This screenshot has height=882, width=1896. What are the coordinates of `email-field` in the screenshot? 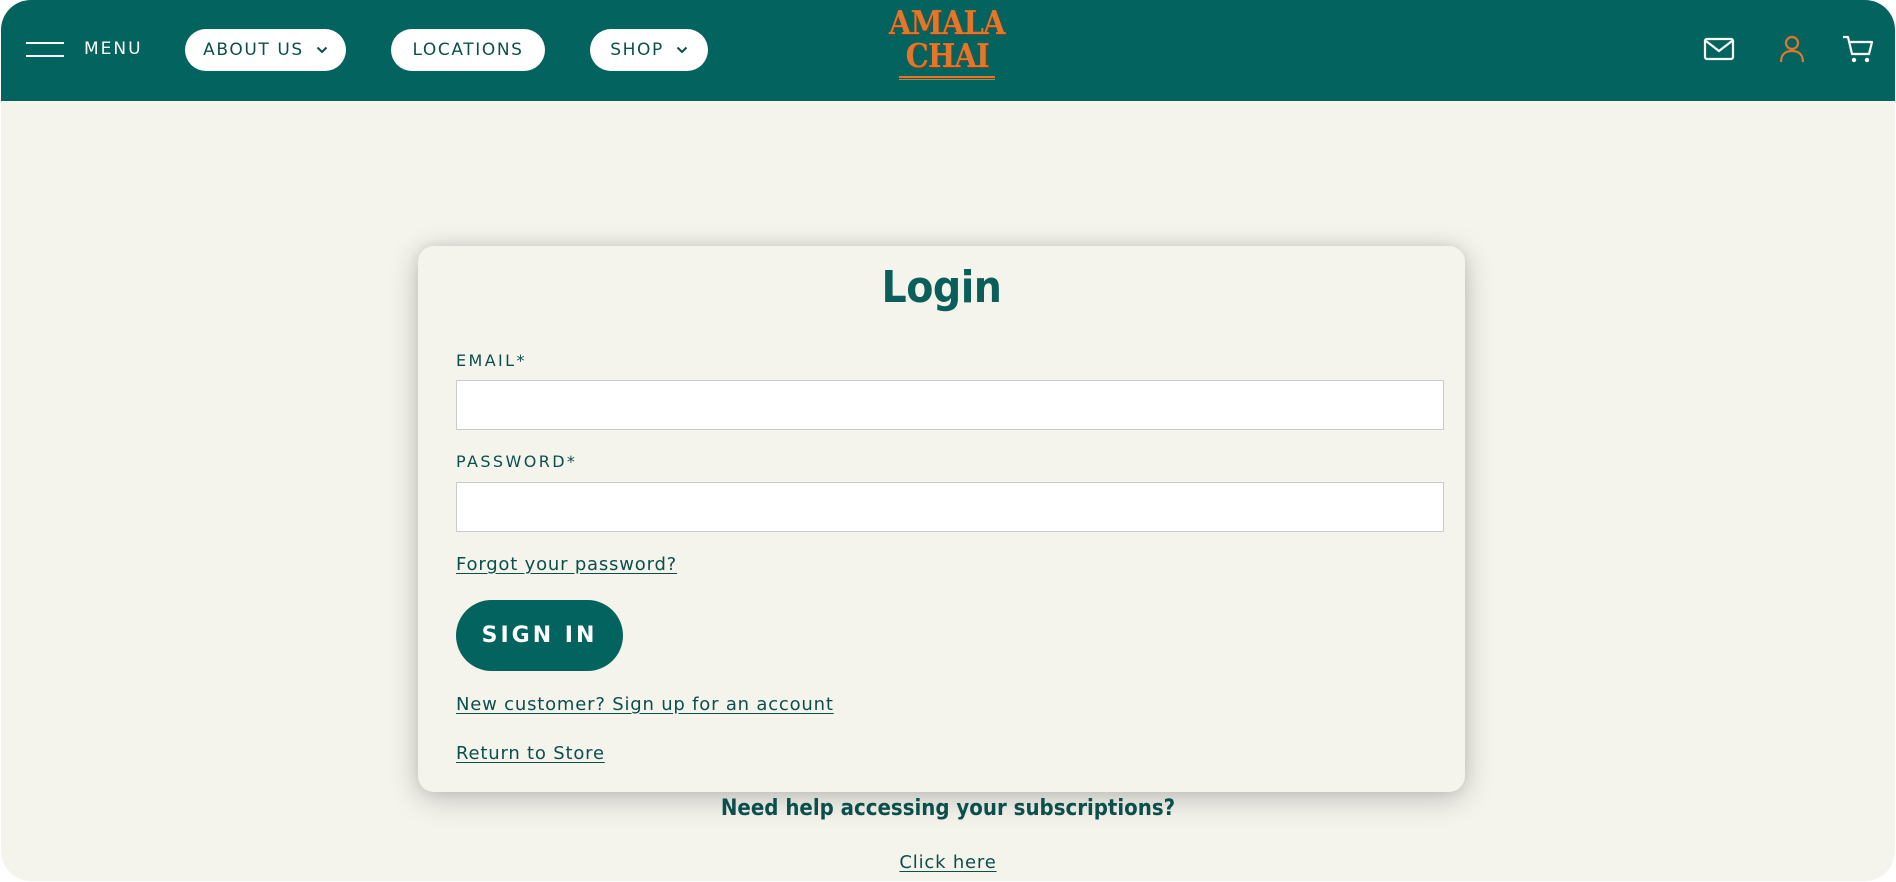 It's located at (950, 405).